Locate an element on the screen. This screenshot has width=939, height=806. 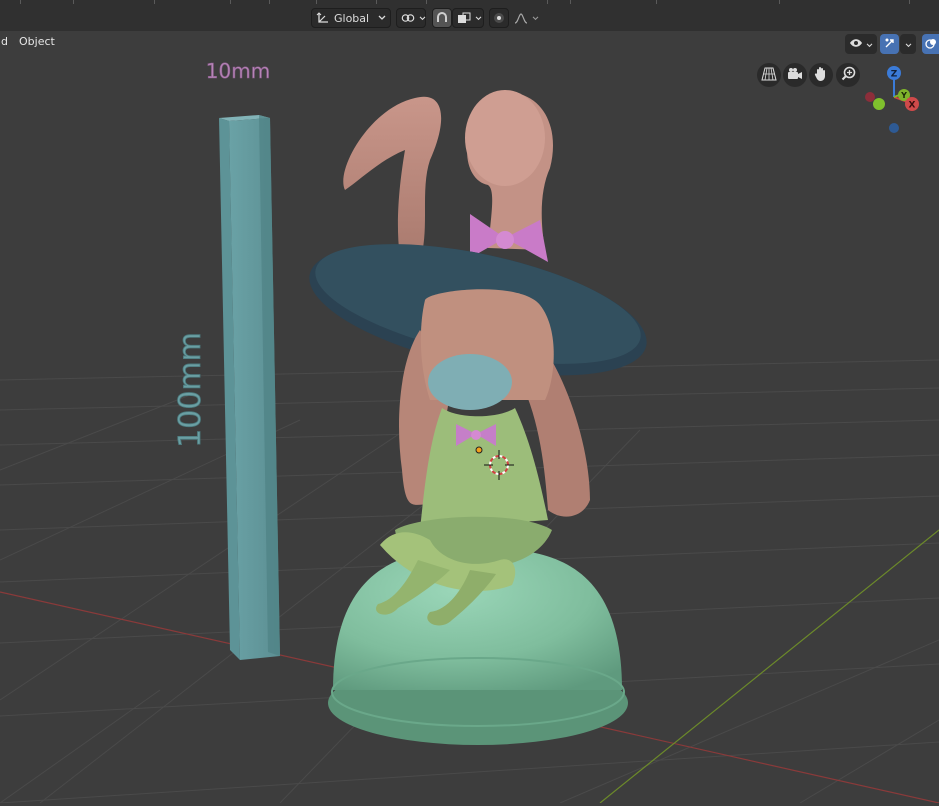
transform-orientation-value: Global is located at coordinates (352, 18).